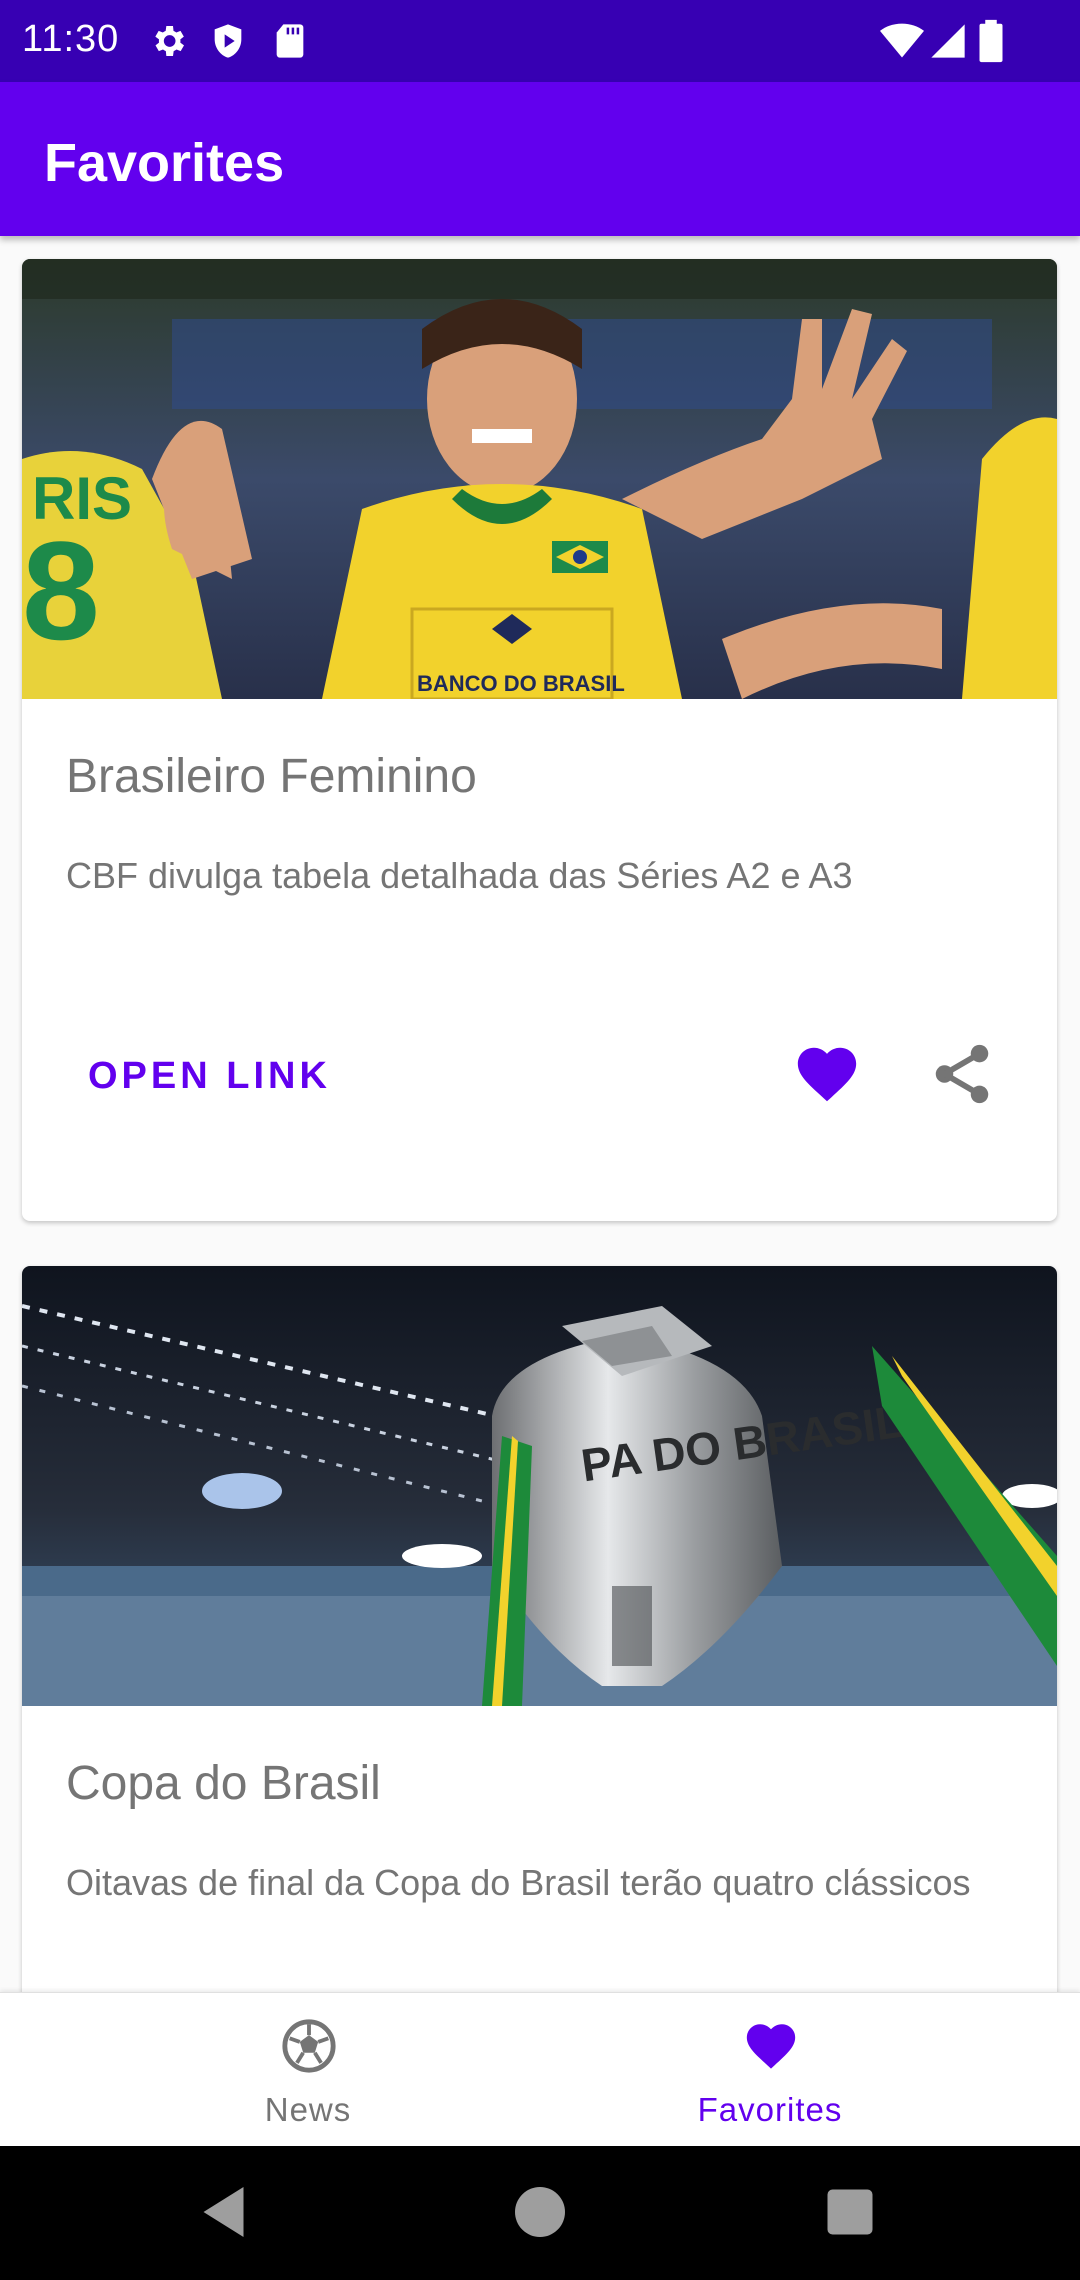 Image resolution: width=1080 pixels, height=2280 pixels. I want to click on favorite-heart-icon, so click(827, 1074).